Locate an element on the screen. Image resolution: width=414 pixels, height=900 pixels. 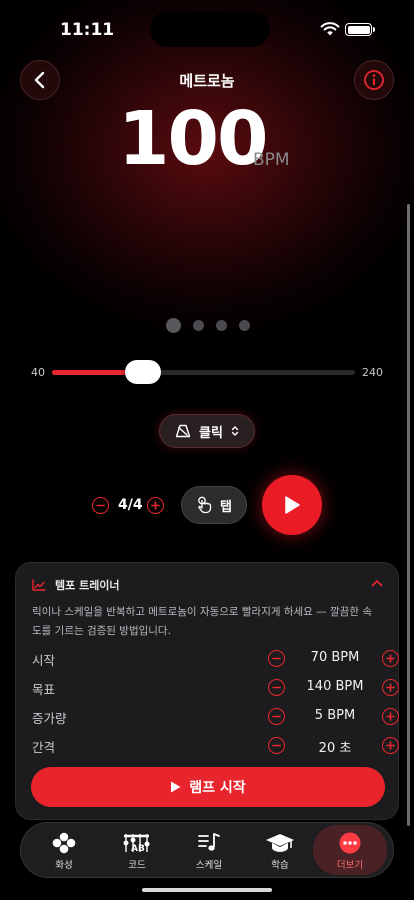
time-signature-decrease-button is located at coordinates (100, 505).